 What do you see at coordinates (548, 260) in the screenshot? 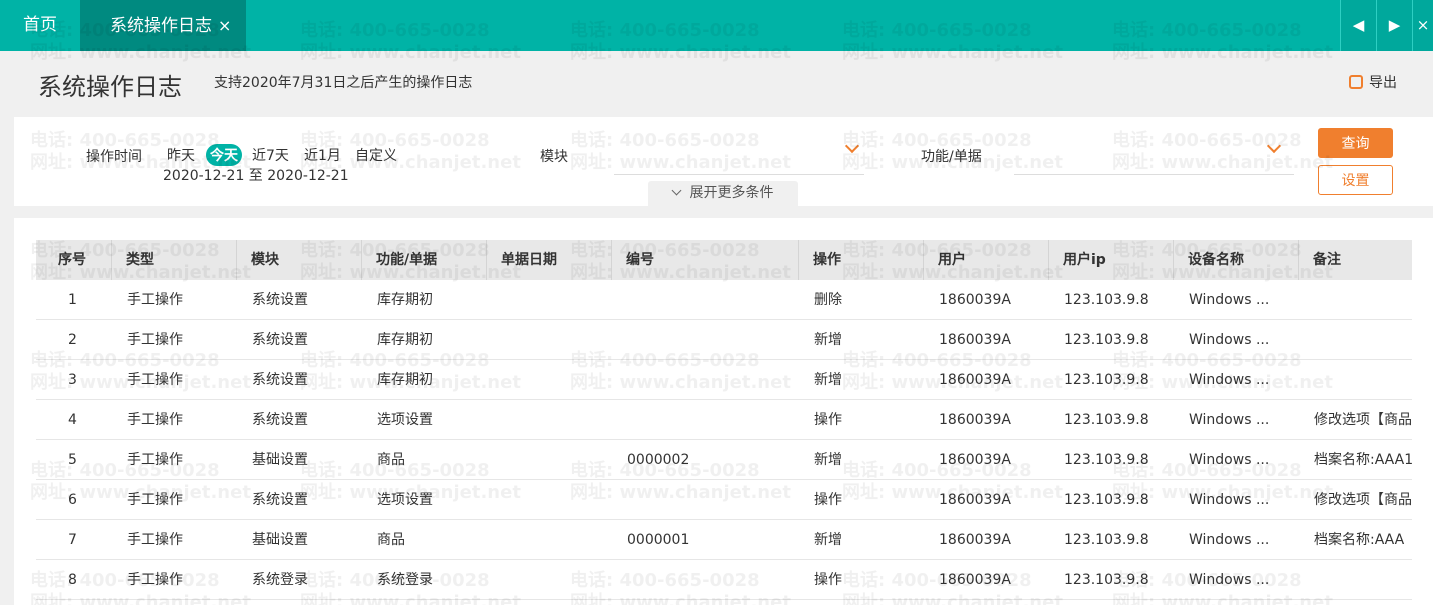
I see `column-header-doc-date: 单据日期` at bounding box center [548, 260].